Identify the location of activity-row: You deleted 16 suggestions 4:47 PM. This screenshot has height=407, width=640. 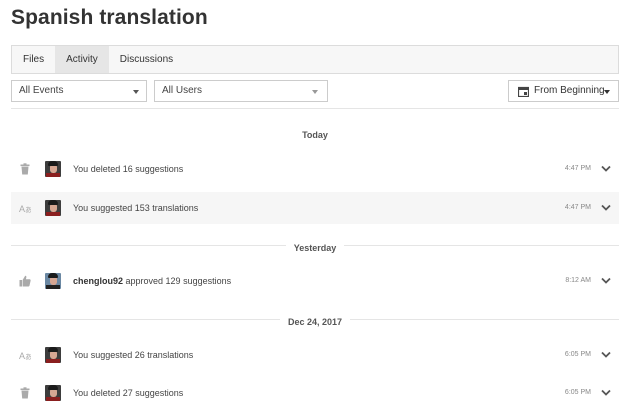
(315, 169).